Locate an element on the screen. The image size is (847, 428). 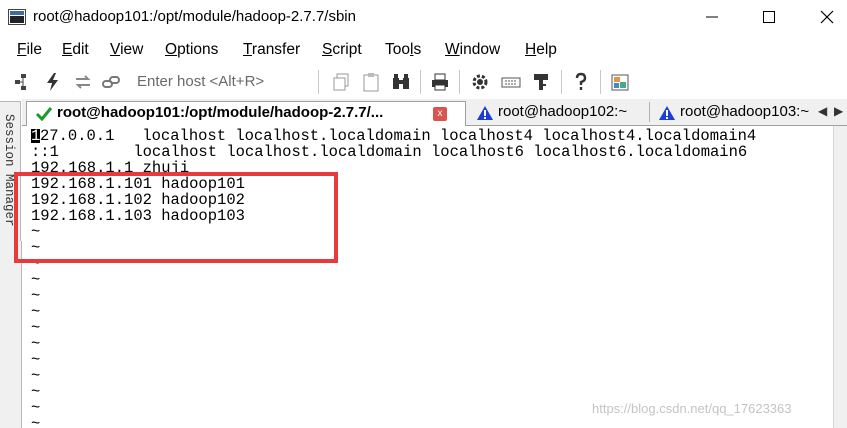
copy-icon is located at coordinates (341, 82).